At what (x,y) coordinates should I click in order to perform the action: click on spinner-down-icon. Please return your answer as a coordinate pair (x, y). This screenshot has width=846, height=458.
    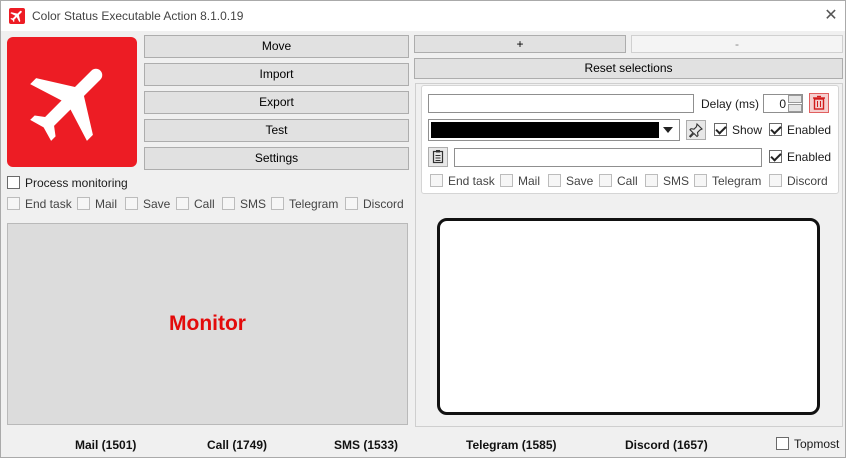
    Looking at the image, I should click on (795, 108).